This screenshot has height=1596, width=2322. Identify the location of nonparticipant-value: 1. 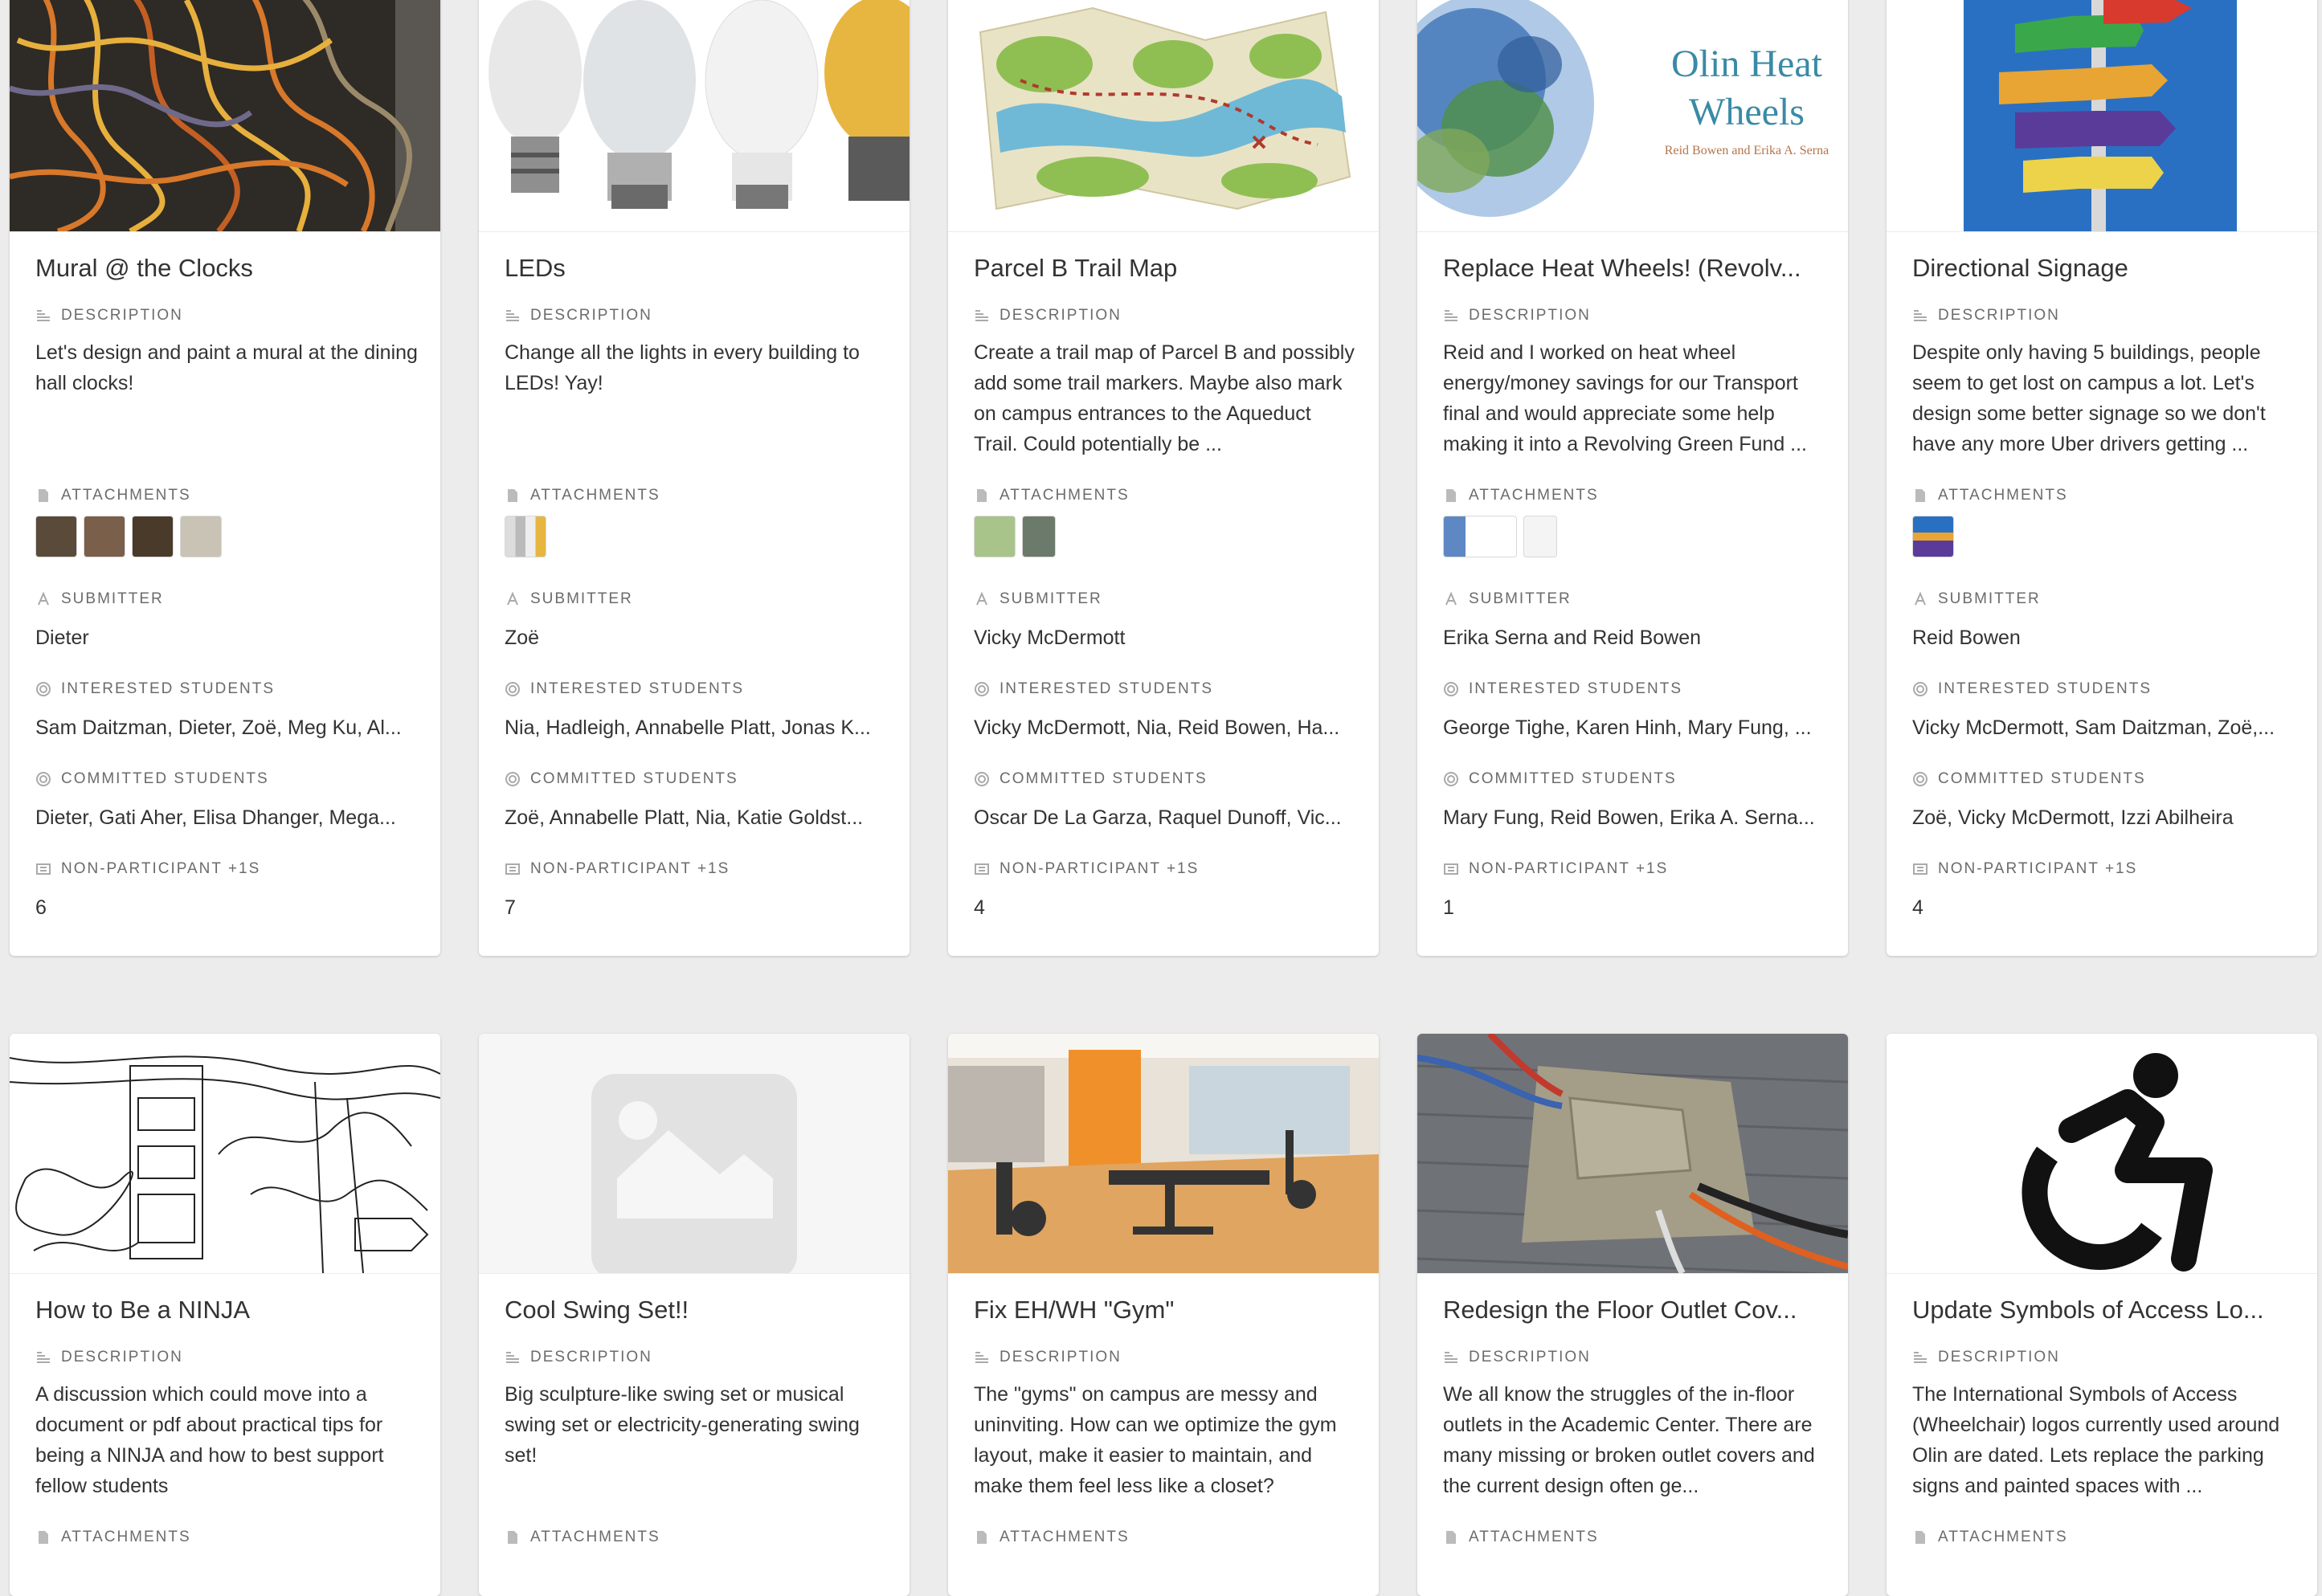
(1448, 907).